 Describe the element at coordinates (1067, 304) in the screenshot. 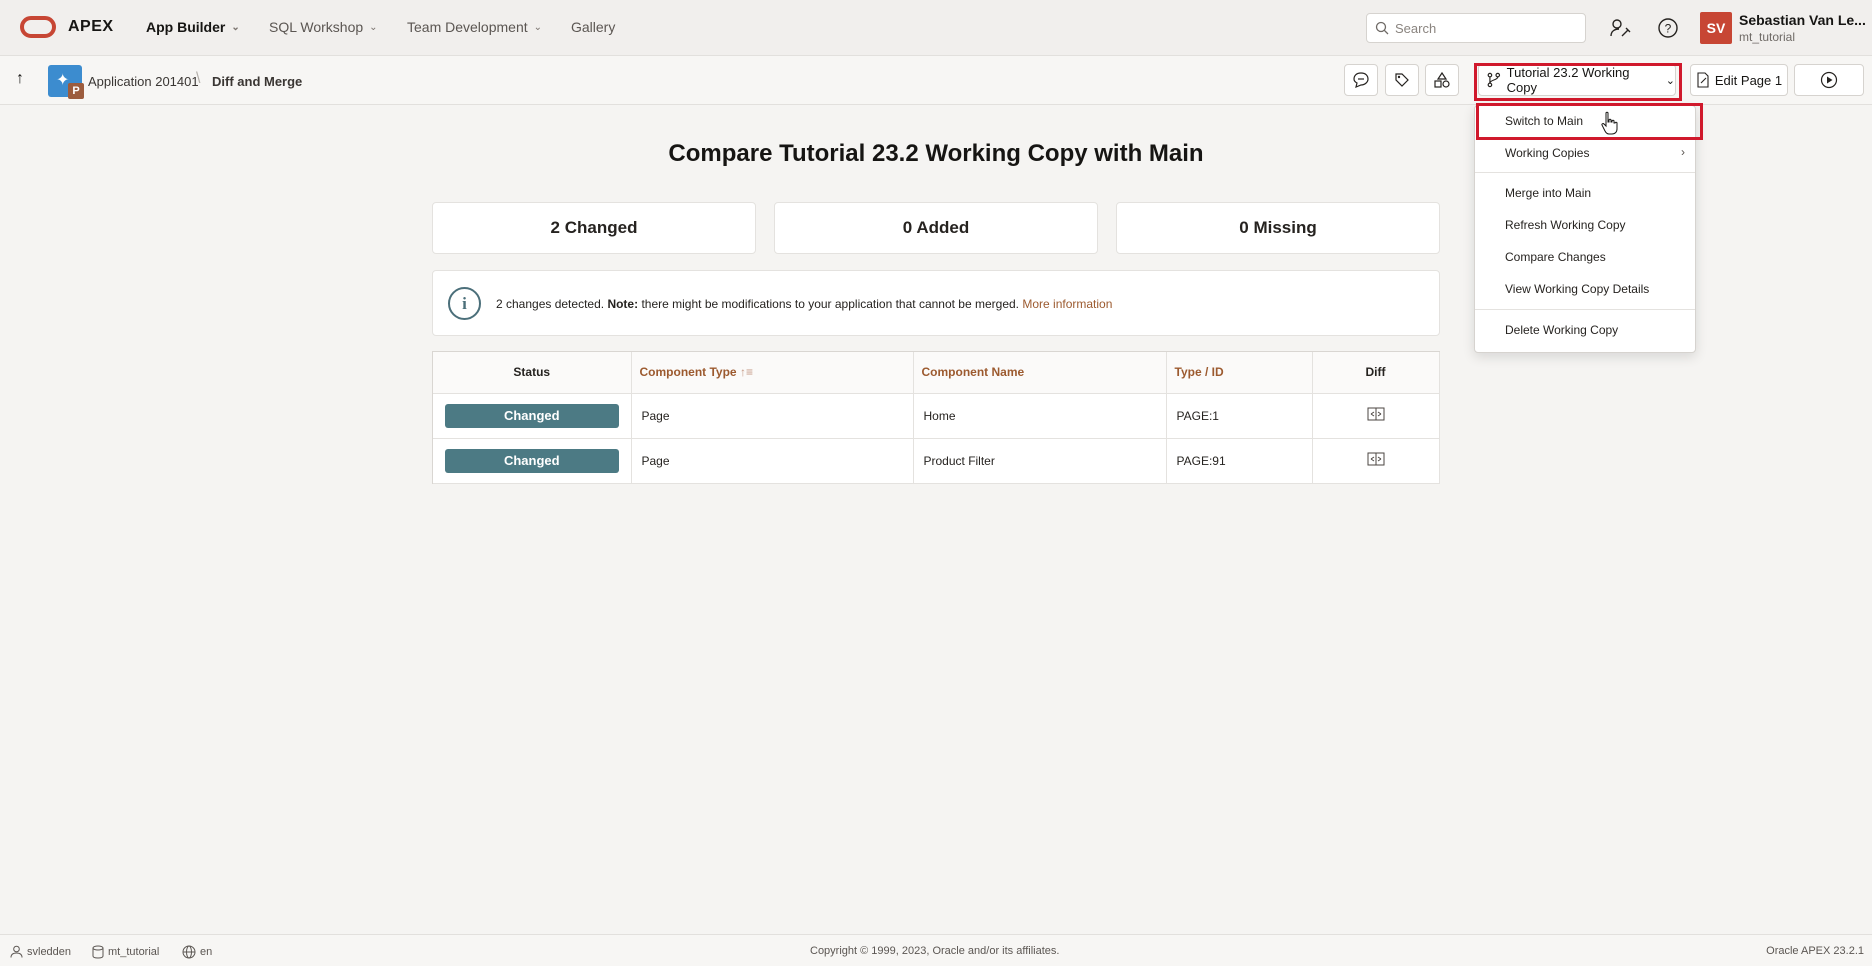

I see `more-information-link: More information` at that location.